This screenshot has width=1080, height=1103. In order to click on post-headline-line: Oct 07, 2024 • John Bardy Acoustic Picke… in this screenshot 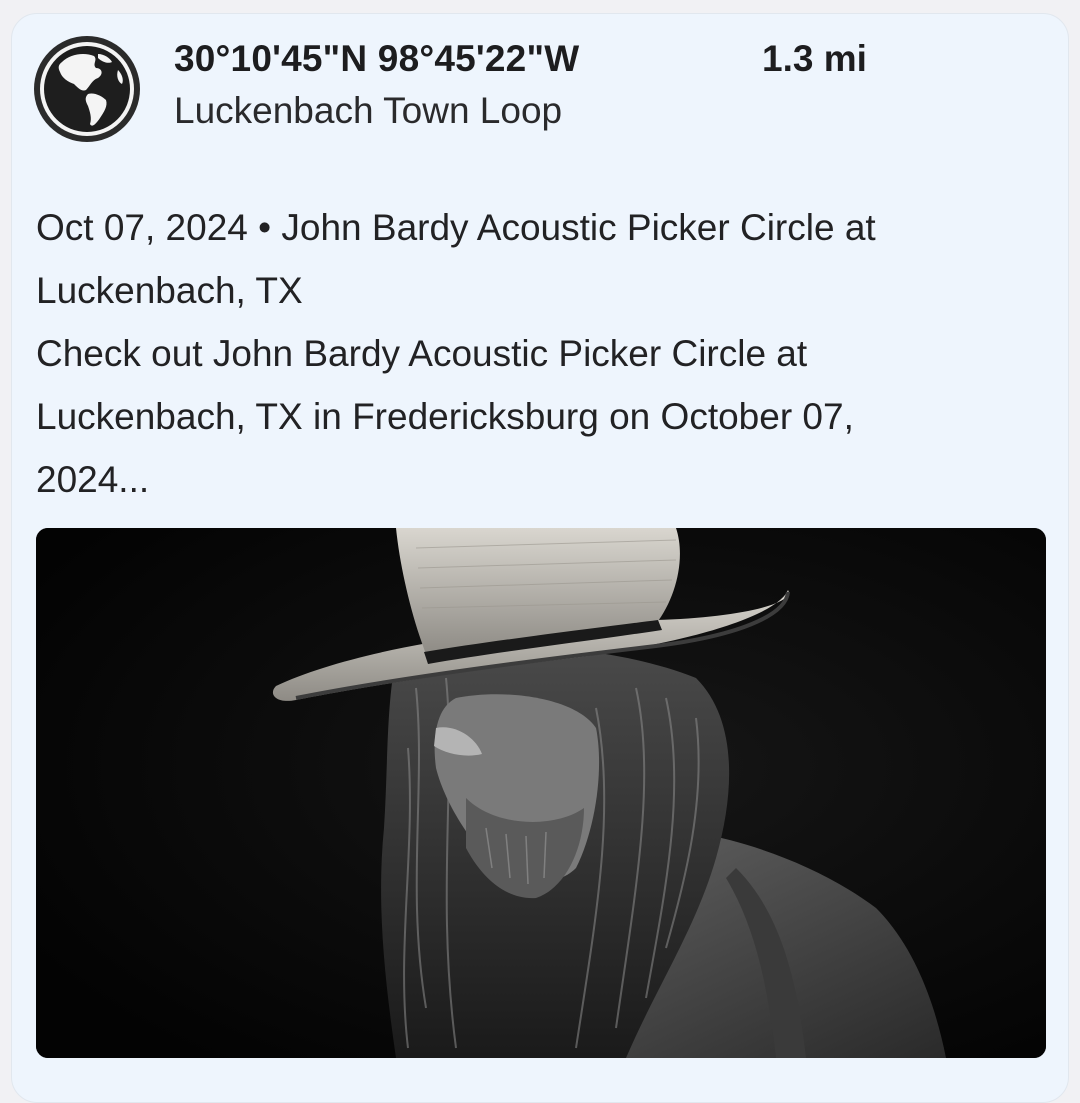, I will do `click(456, 227)`.